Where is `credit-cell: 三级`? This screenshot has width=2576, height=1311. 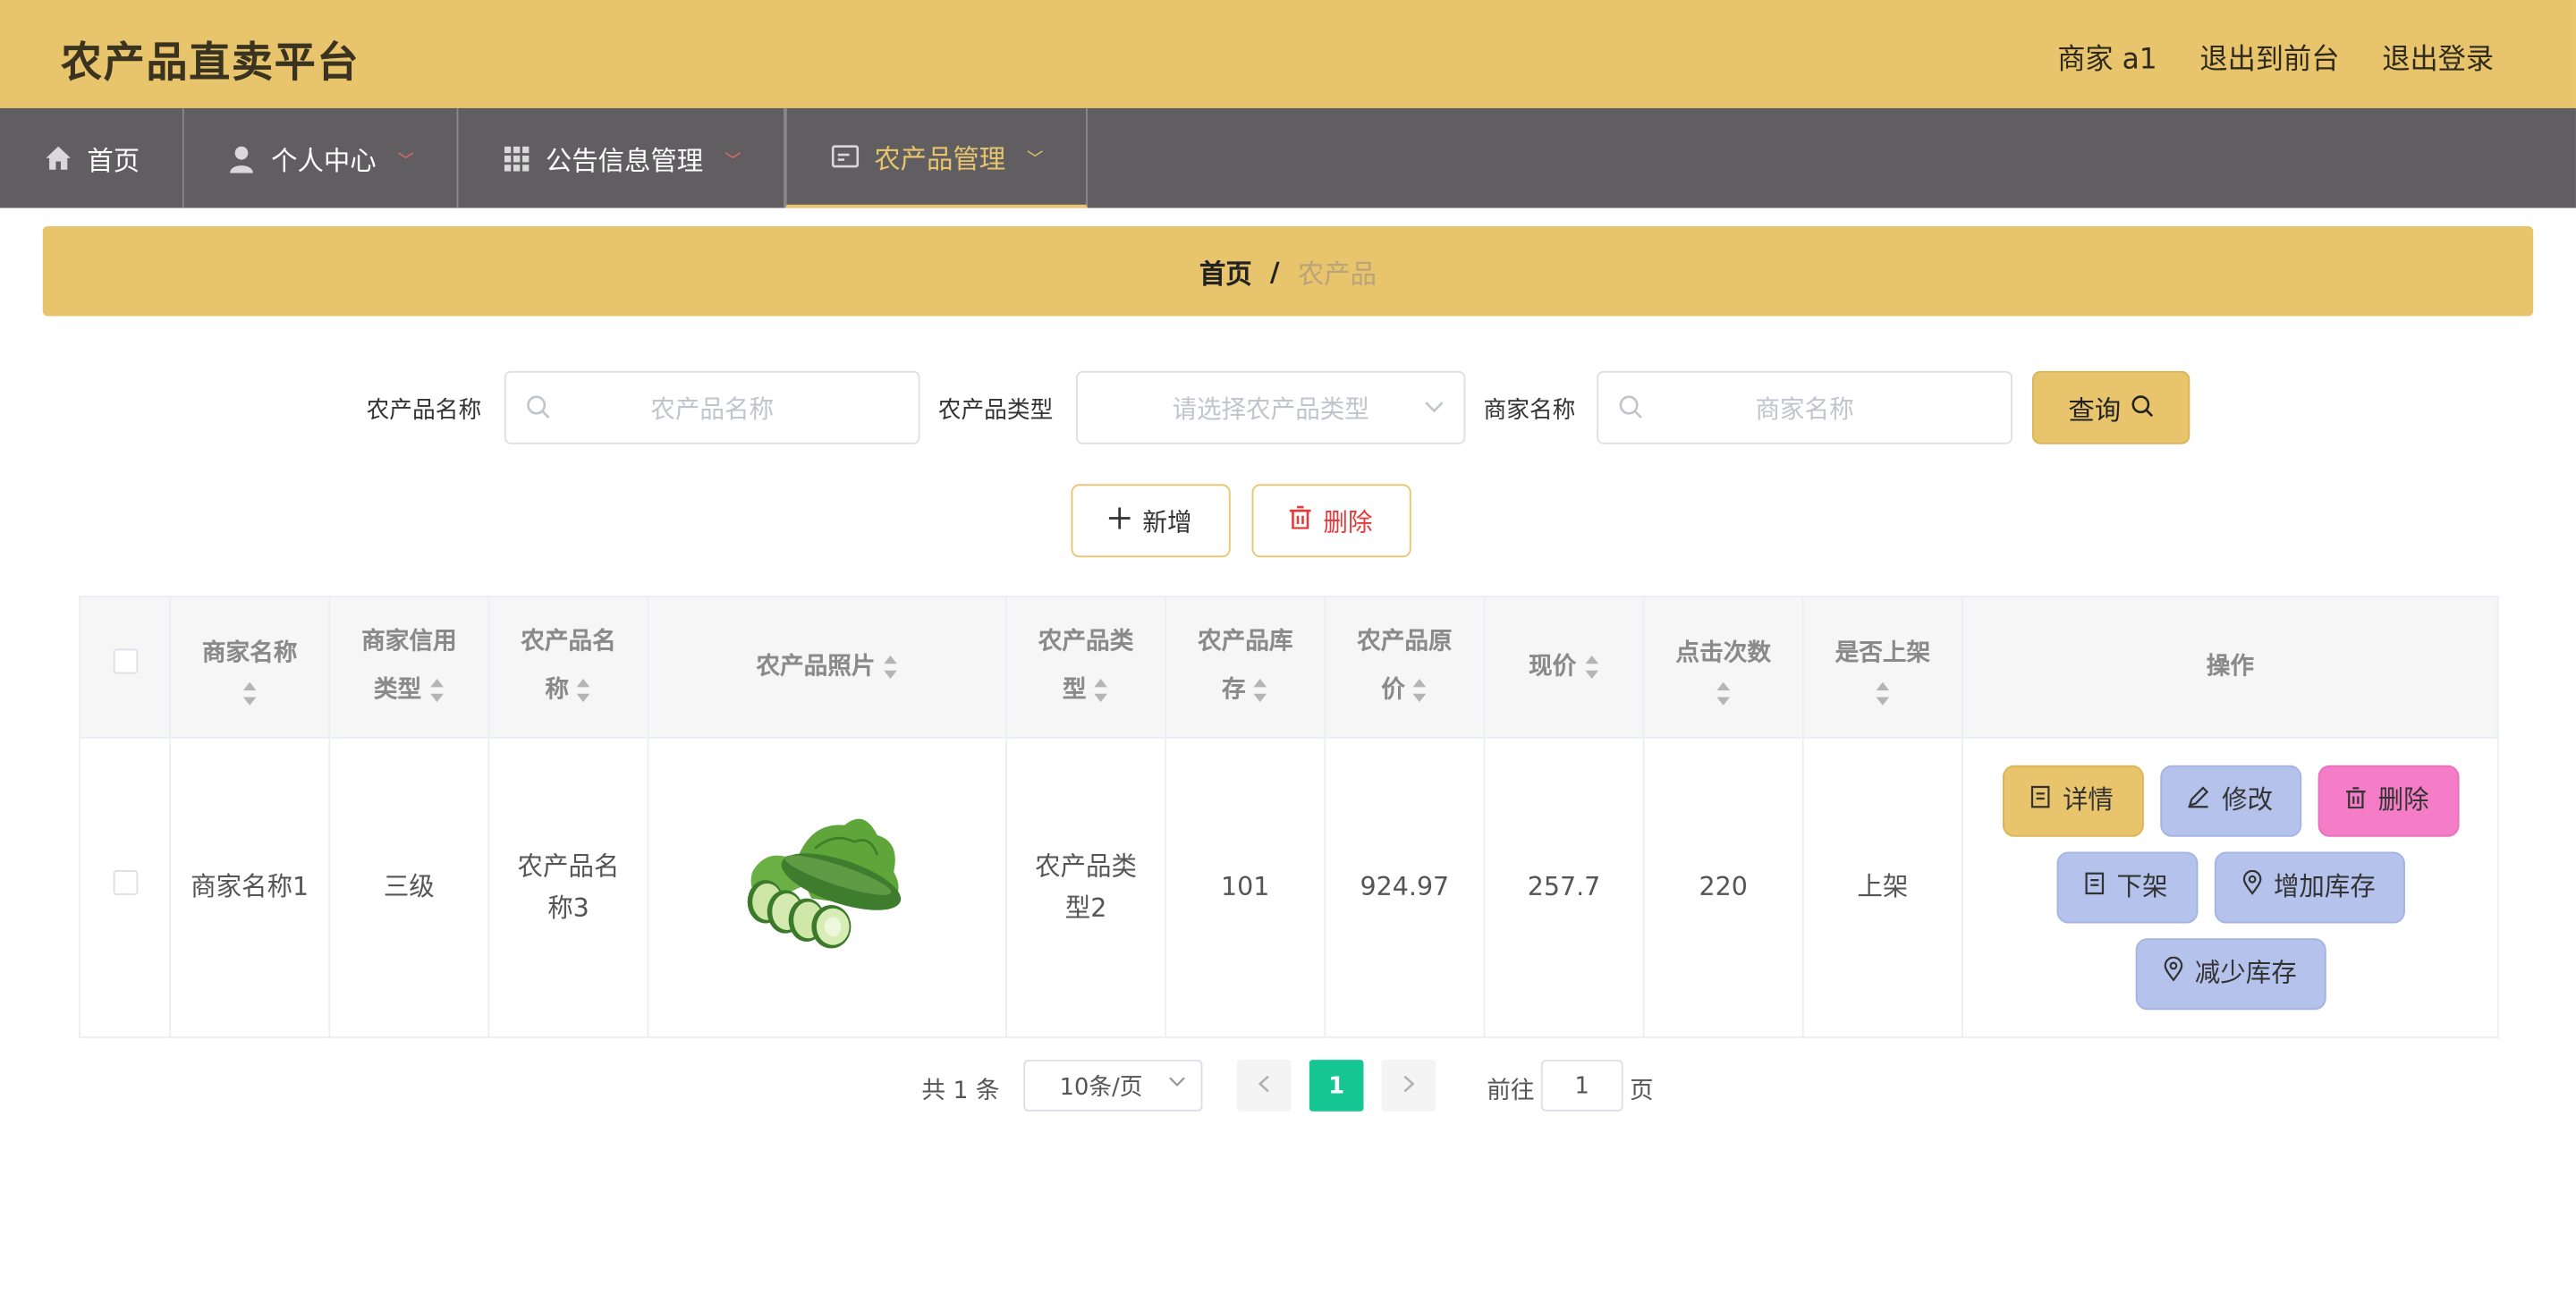 credit-cell: 三级 is located at coordinates (409, 887).